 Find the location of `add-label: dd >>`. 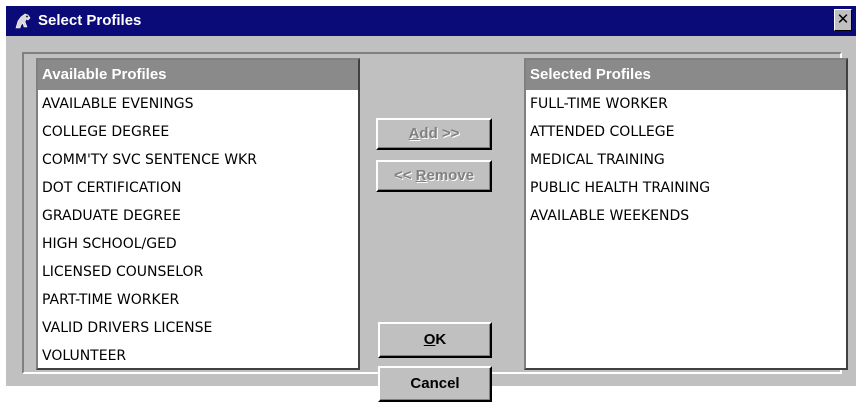

add-label: dd >> is located at coordinates (439, 133).